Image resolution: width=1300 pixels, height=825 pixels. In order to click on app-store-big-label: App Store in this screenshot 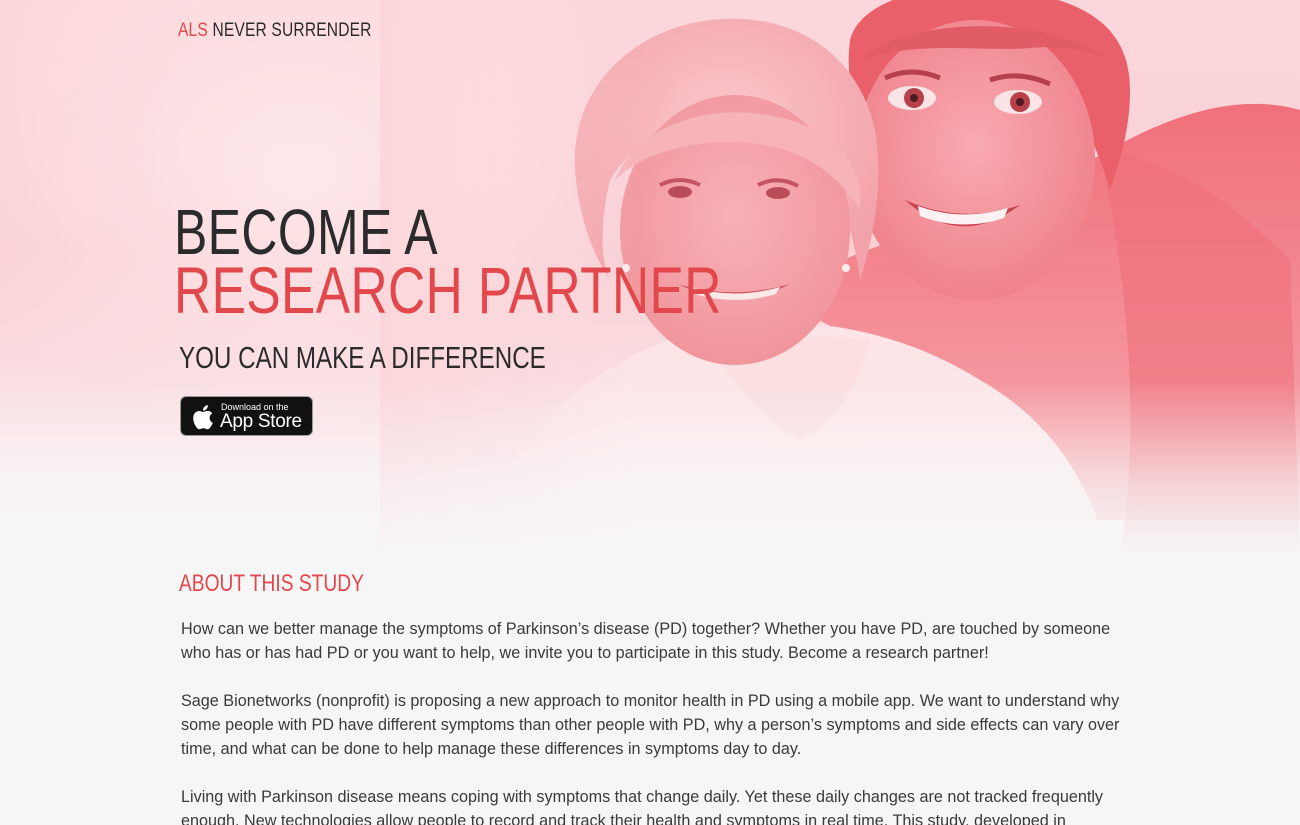, I will do `click(261, 421)`.